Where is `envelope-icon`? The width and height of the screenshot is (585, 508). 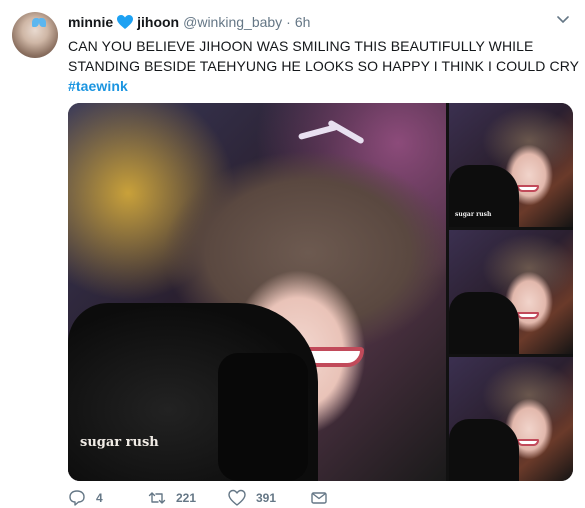
envelope-icon is located at coordinates (319, 498).